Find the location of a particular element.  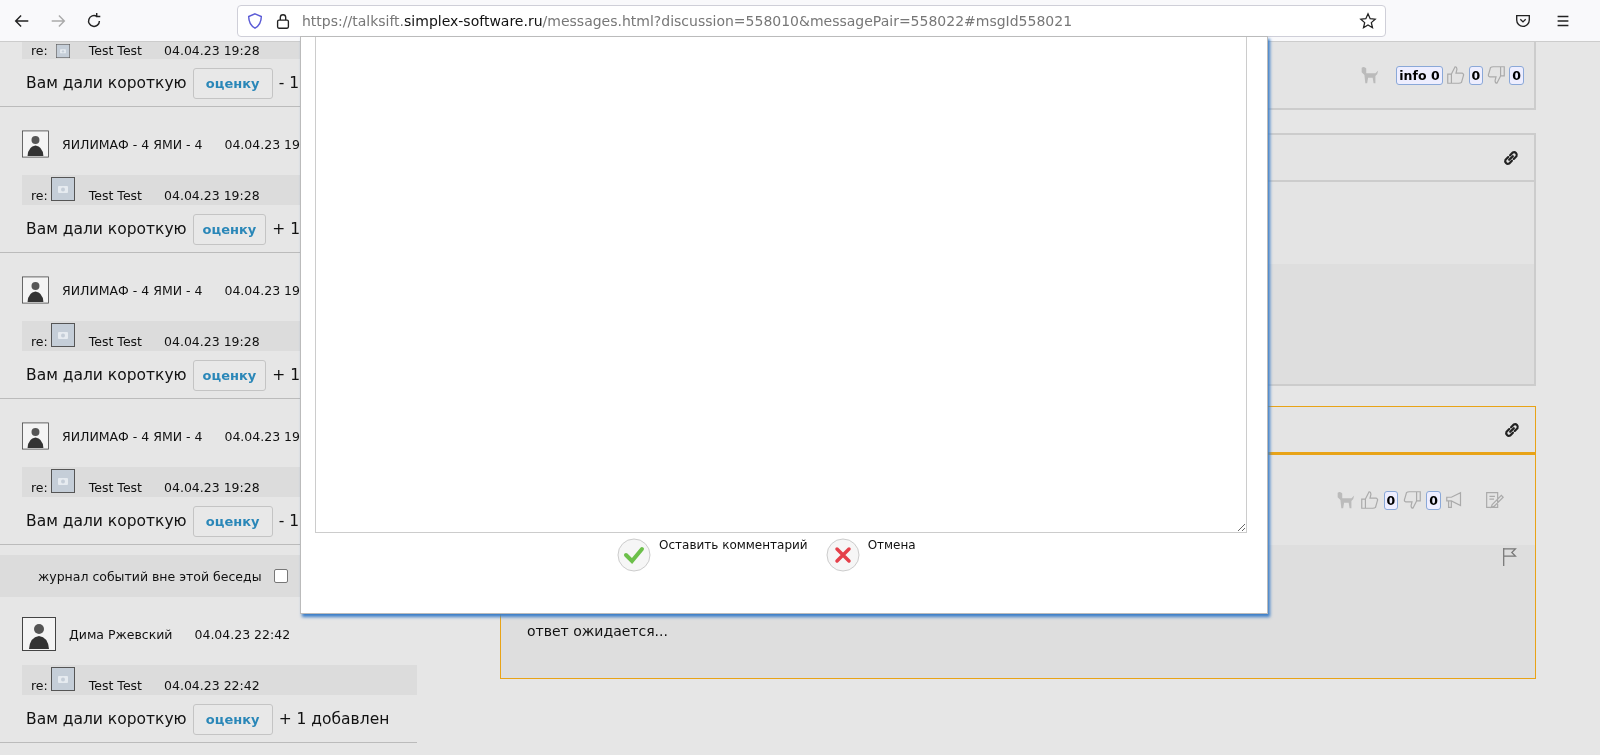

star-icon is located at coordinates (1368, 20).